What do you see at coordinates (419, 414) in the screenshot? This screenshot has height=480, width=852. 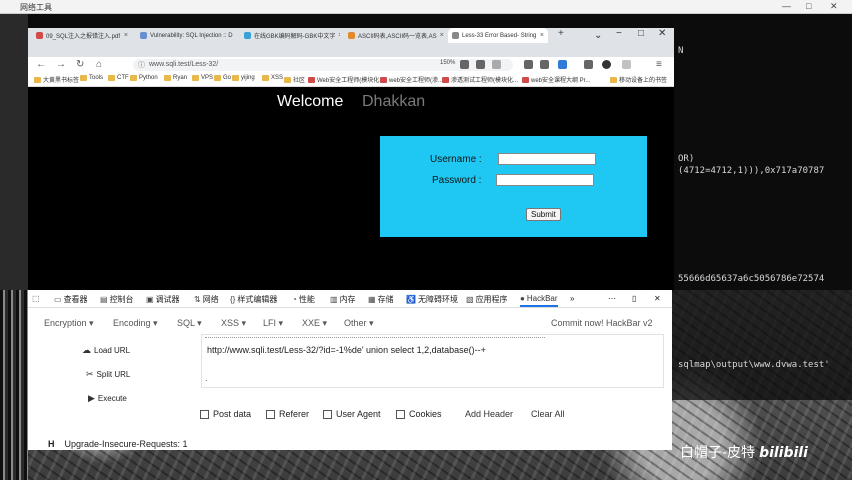 I see `cookies-checkbox: Cookies` at bounding box center [419, 414].